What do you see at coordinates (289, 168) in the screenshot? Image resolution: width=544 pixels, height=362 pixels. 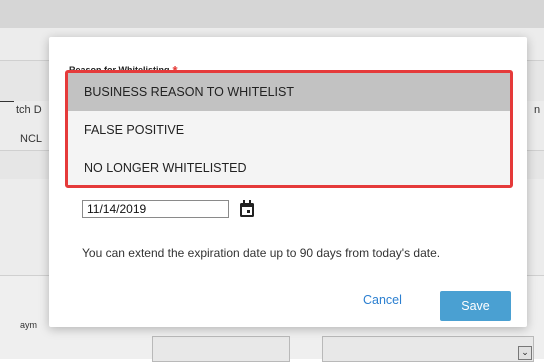 I see `dropdown-option-no-longer-whitelisted: NO LONGER WHITELISTED` at bounding box center [289, 168].